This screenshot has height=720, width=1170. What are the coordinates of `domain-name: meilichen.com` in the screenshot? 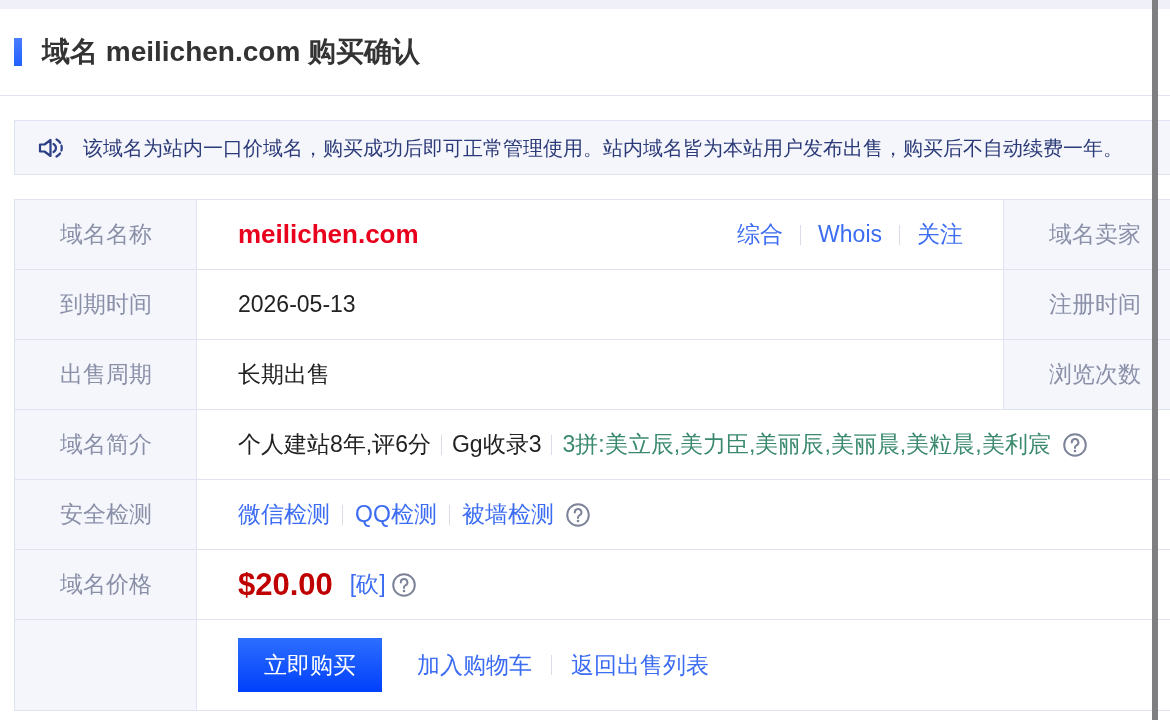 It's located at (328, 234).